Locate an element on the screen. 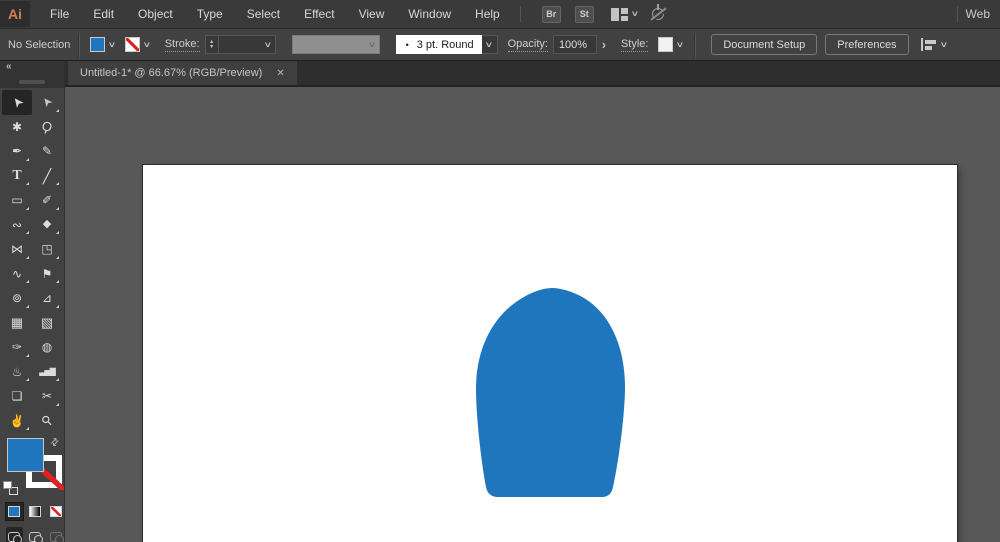 The image size is (1000, 542). gradient-tool: ▧ is located at coordinates (47, 323).